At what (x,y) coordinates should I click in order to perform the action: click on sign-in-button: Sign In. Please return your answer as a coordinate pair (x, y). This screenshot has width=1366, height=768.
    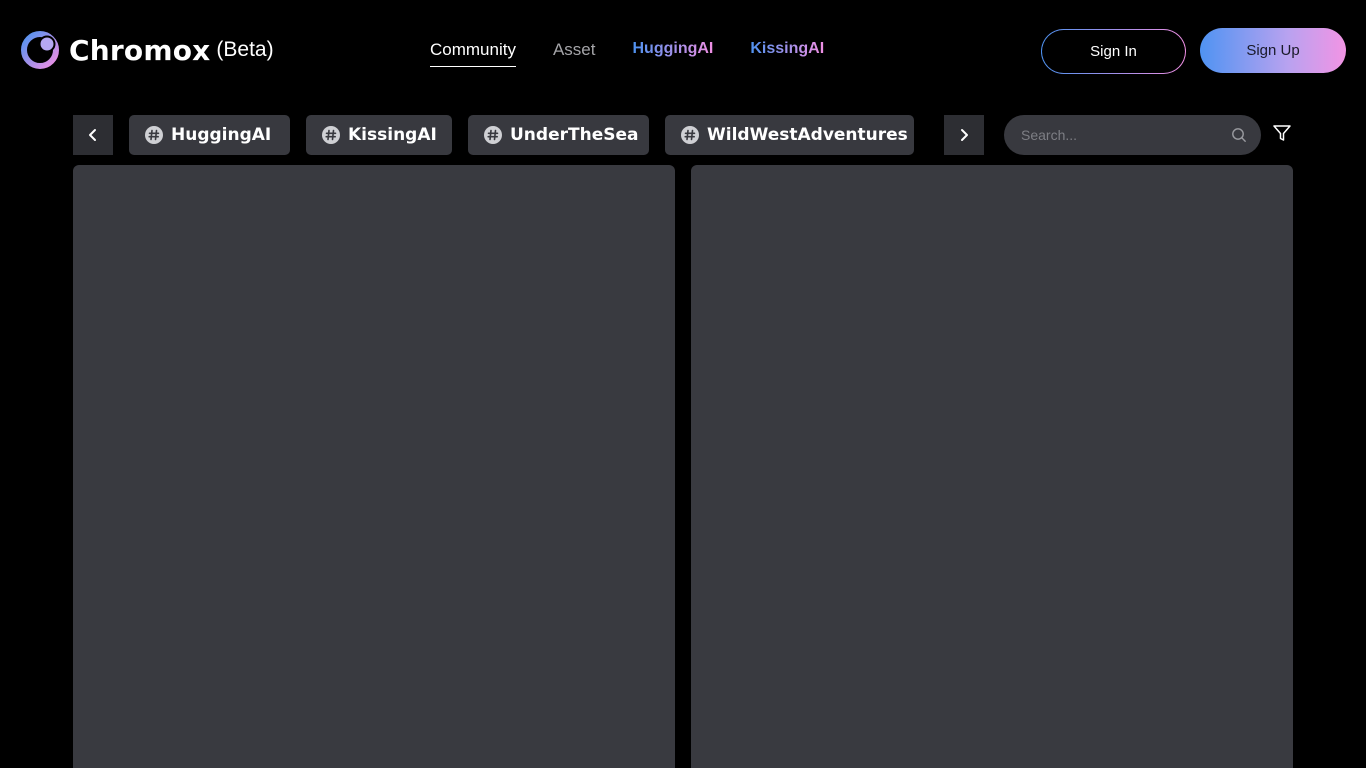
    Looking at the image, I should click on (1113, 51).